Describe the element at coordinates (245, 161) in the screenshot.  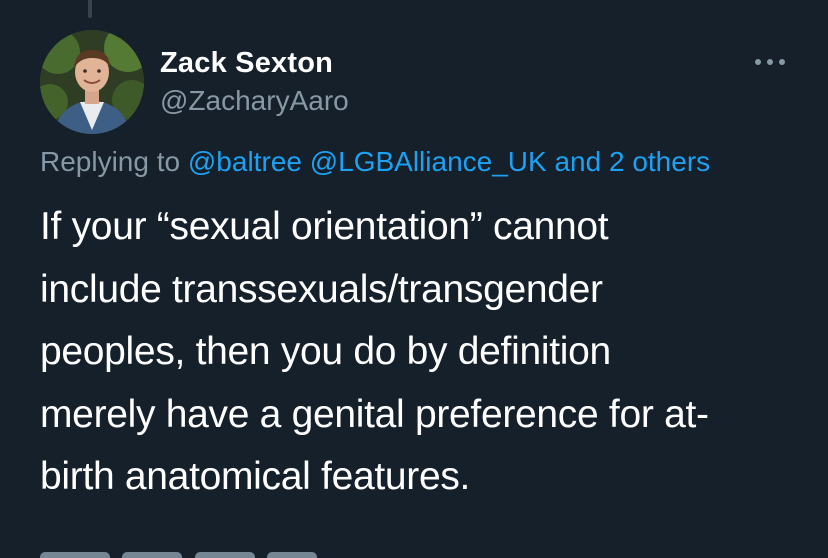
I see `mention-link-baltree: @baltree` at that location.